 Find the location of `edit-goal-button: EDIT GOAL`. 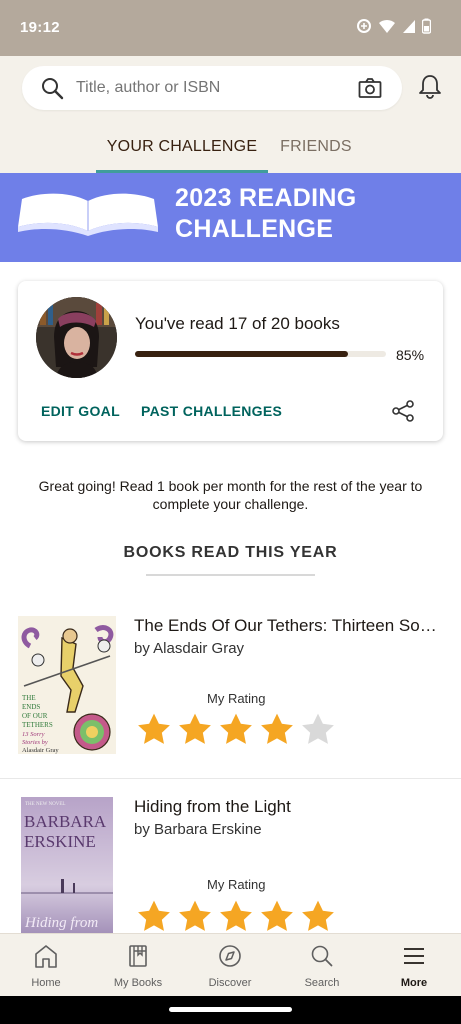

edit-goal-button: EDIT GOAL is located at coordinates (80, 411).